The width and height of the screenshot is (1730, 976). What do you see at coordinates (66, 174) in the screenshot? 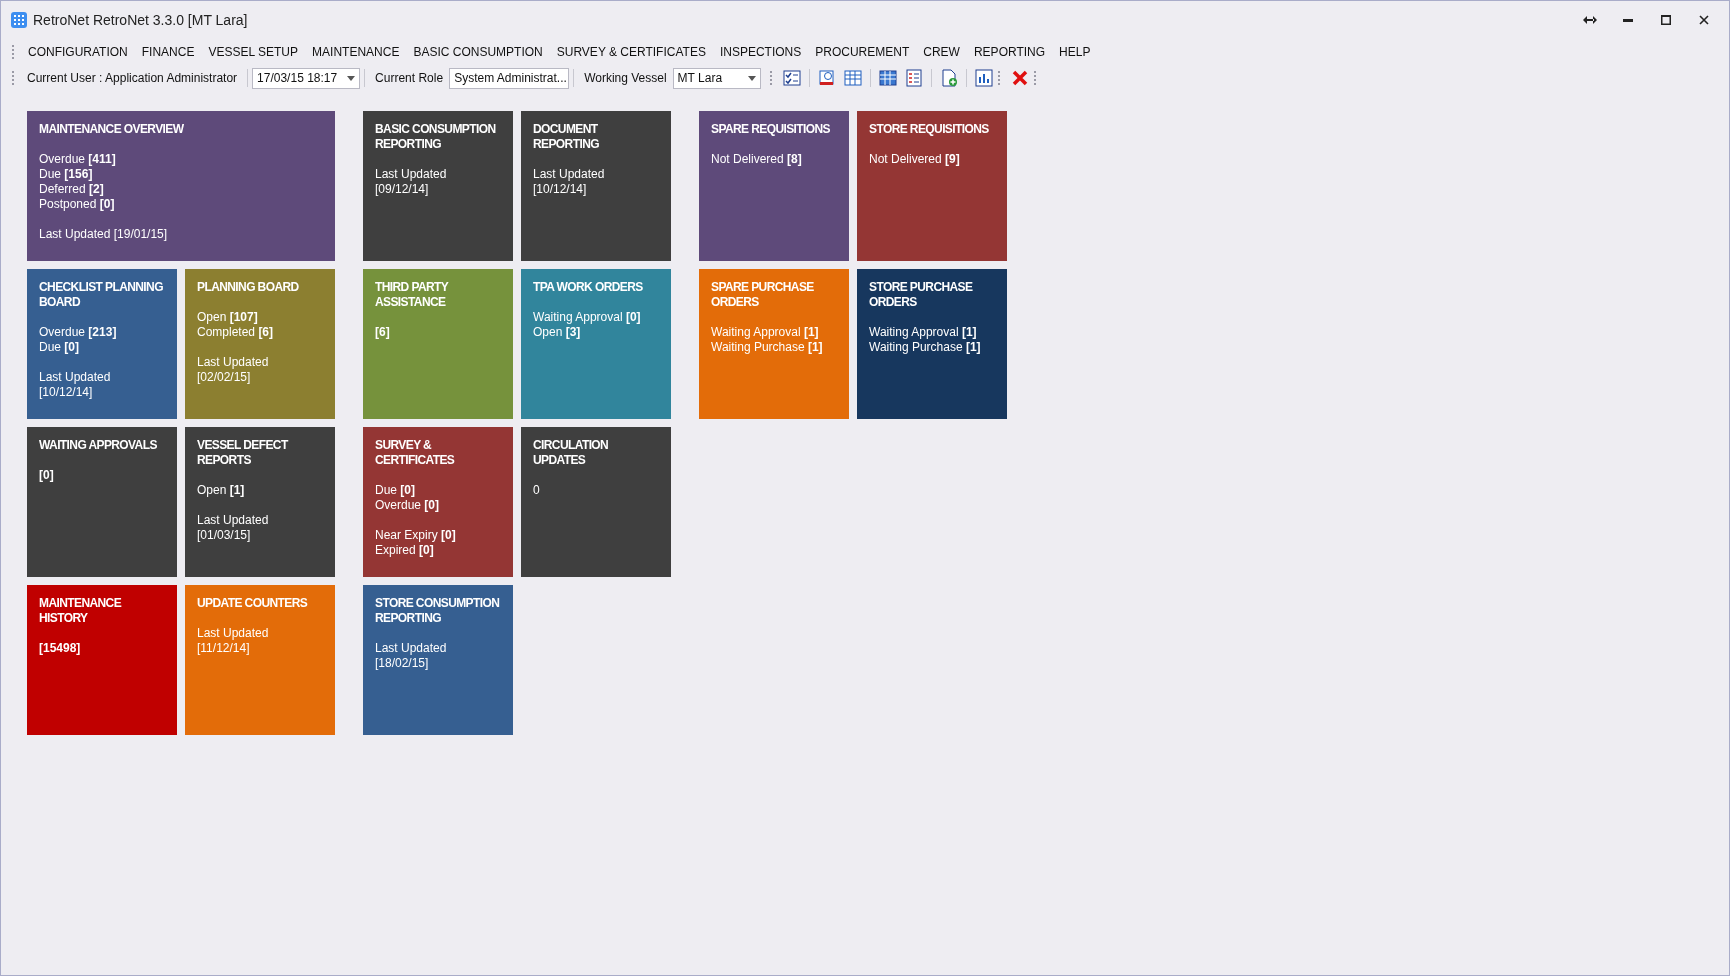
I see `tile-text: Due [156]` at bounding box center [66, 174].